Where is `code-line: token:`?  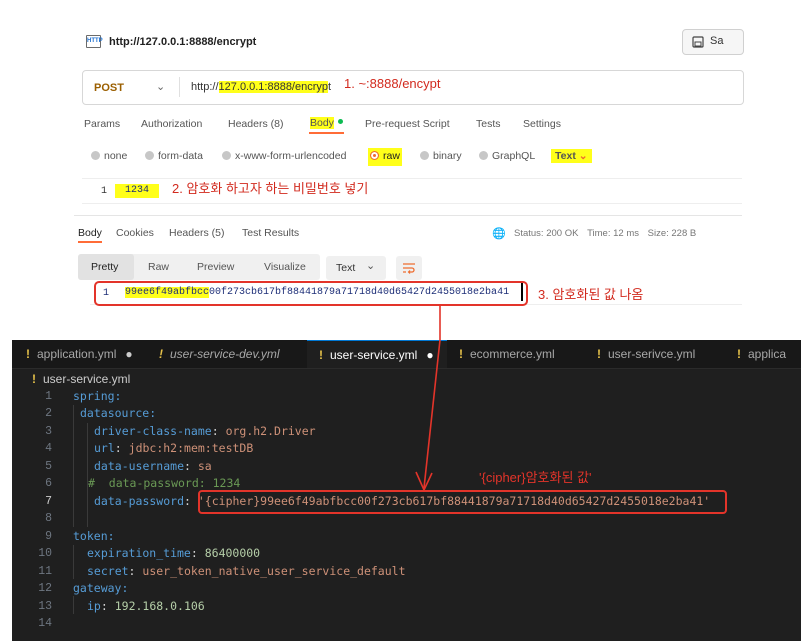
code-line: token: is located at coordinates (94, 536).